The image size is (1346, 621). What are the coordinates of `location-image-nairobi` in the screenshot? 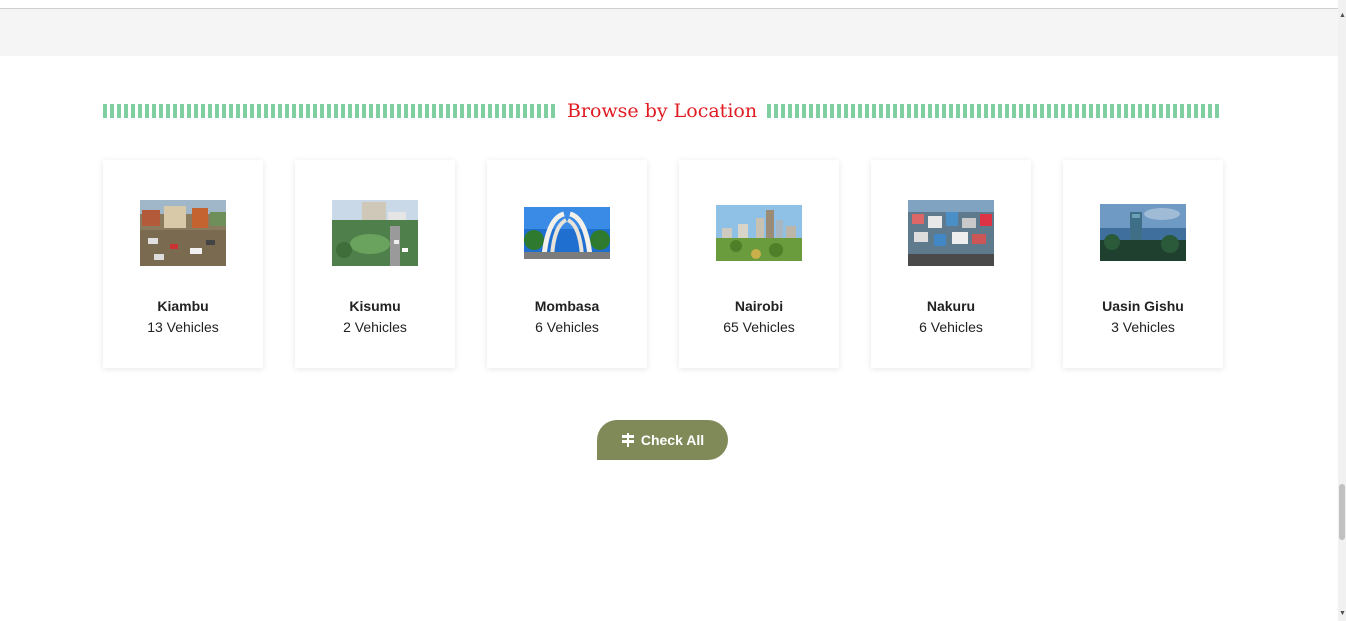 It's located at (759, 233).